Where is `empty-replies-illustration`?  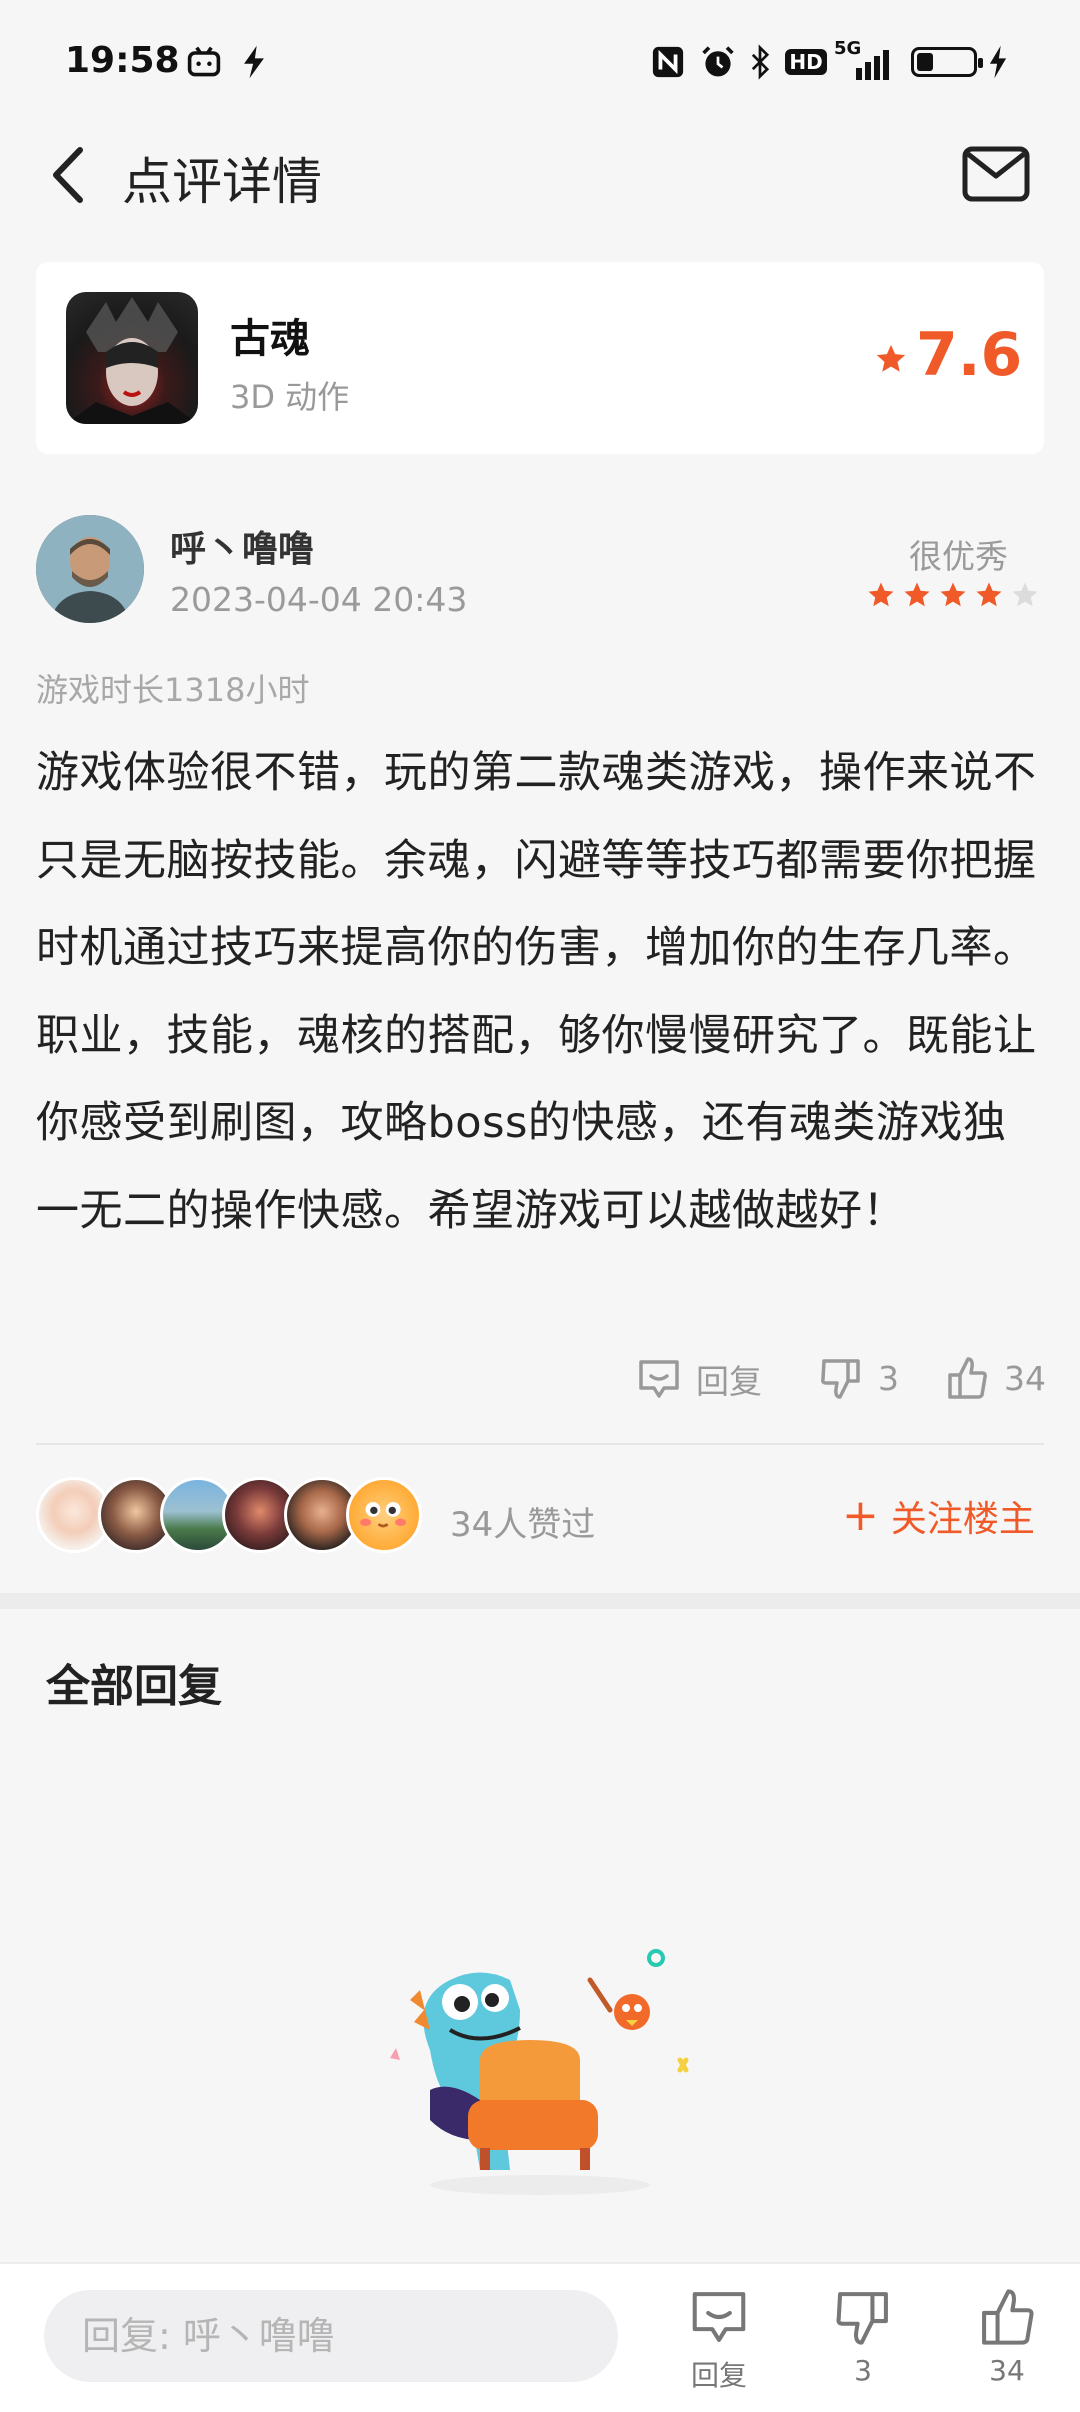 empty-replies-illustration is located at coordinates (540, 2070).